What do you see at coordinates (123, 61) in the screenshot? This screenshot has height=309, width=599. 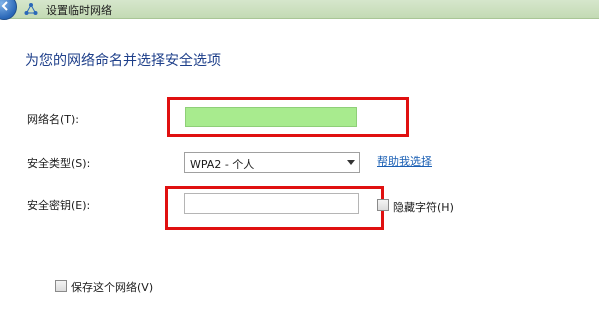 I see `page-heading: 为您的网络命名并选择安全选项` at bounding box center [123, 61].